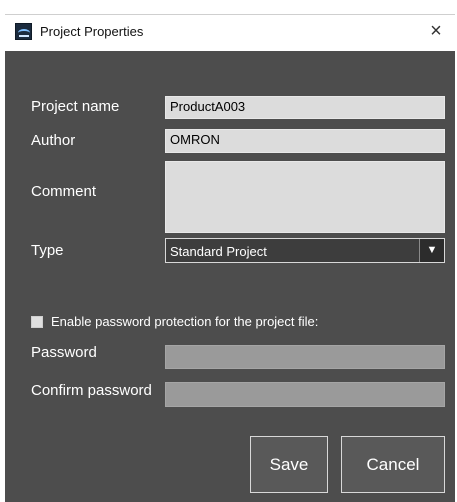 This screenshot has height=502, width=457. Describe the element at coordinates (393, 464) in the screenshot. I see `cancel-button: Cancel` at that location.